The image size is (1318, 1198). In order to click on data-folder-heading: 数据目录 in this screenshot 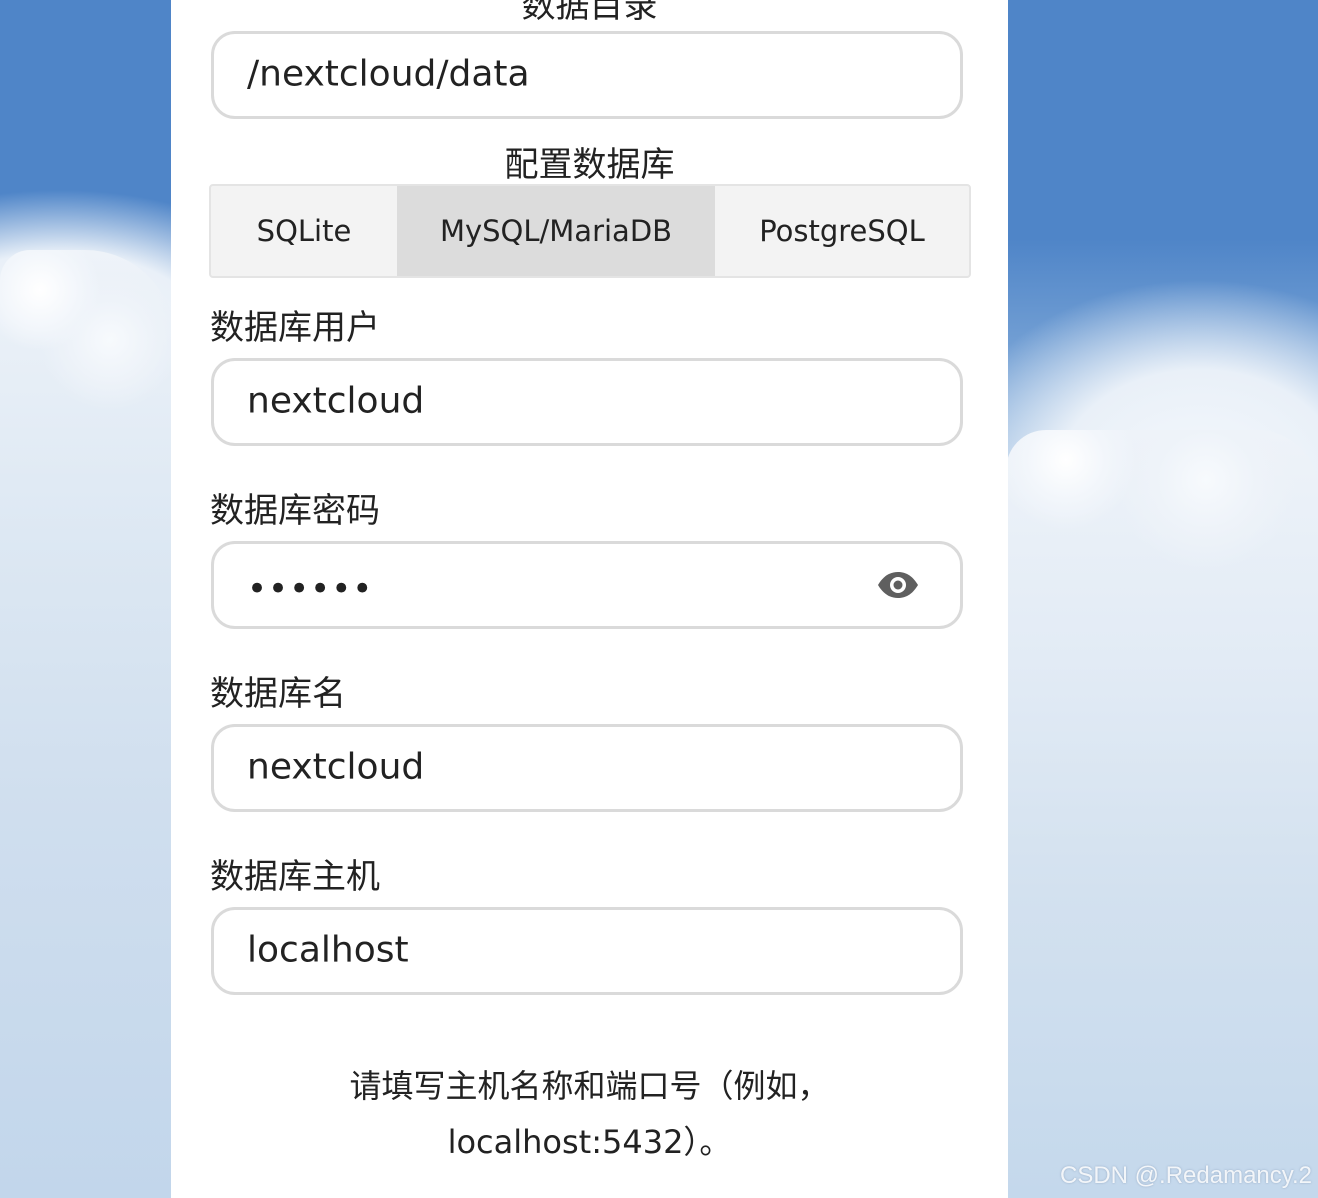, I will do `click(589, 13)`.